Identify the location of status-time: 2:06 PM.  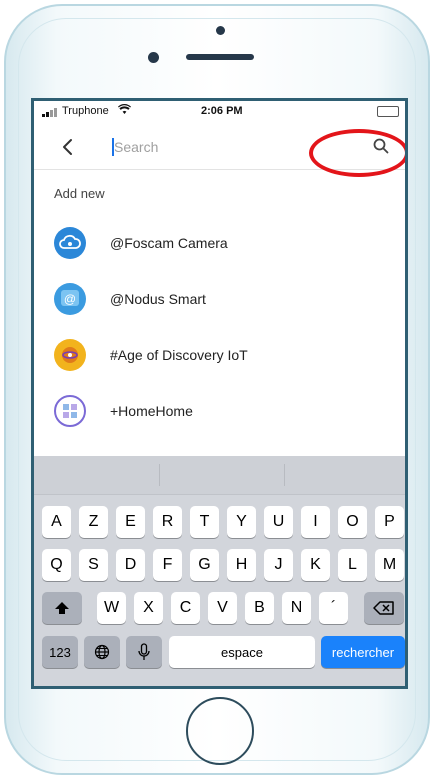
(222, 111).